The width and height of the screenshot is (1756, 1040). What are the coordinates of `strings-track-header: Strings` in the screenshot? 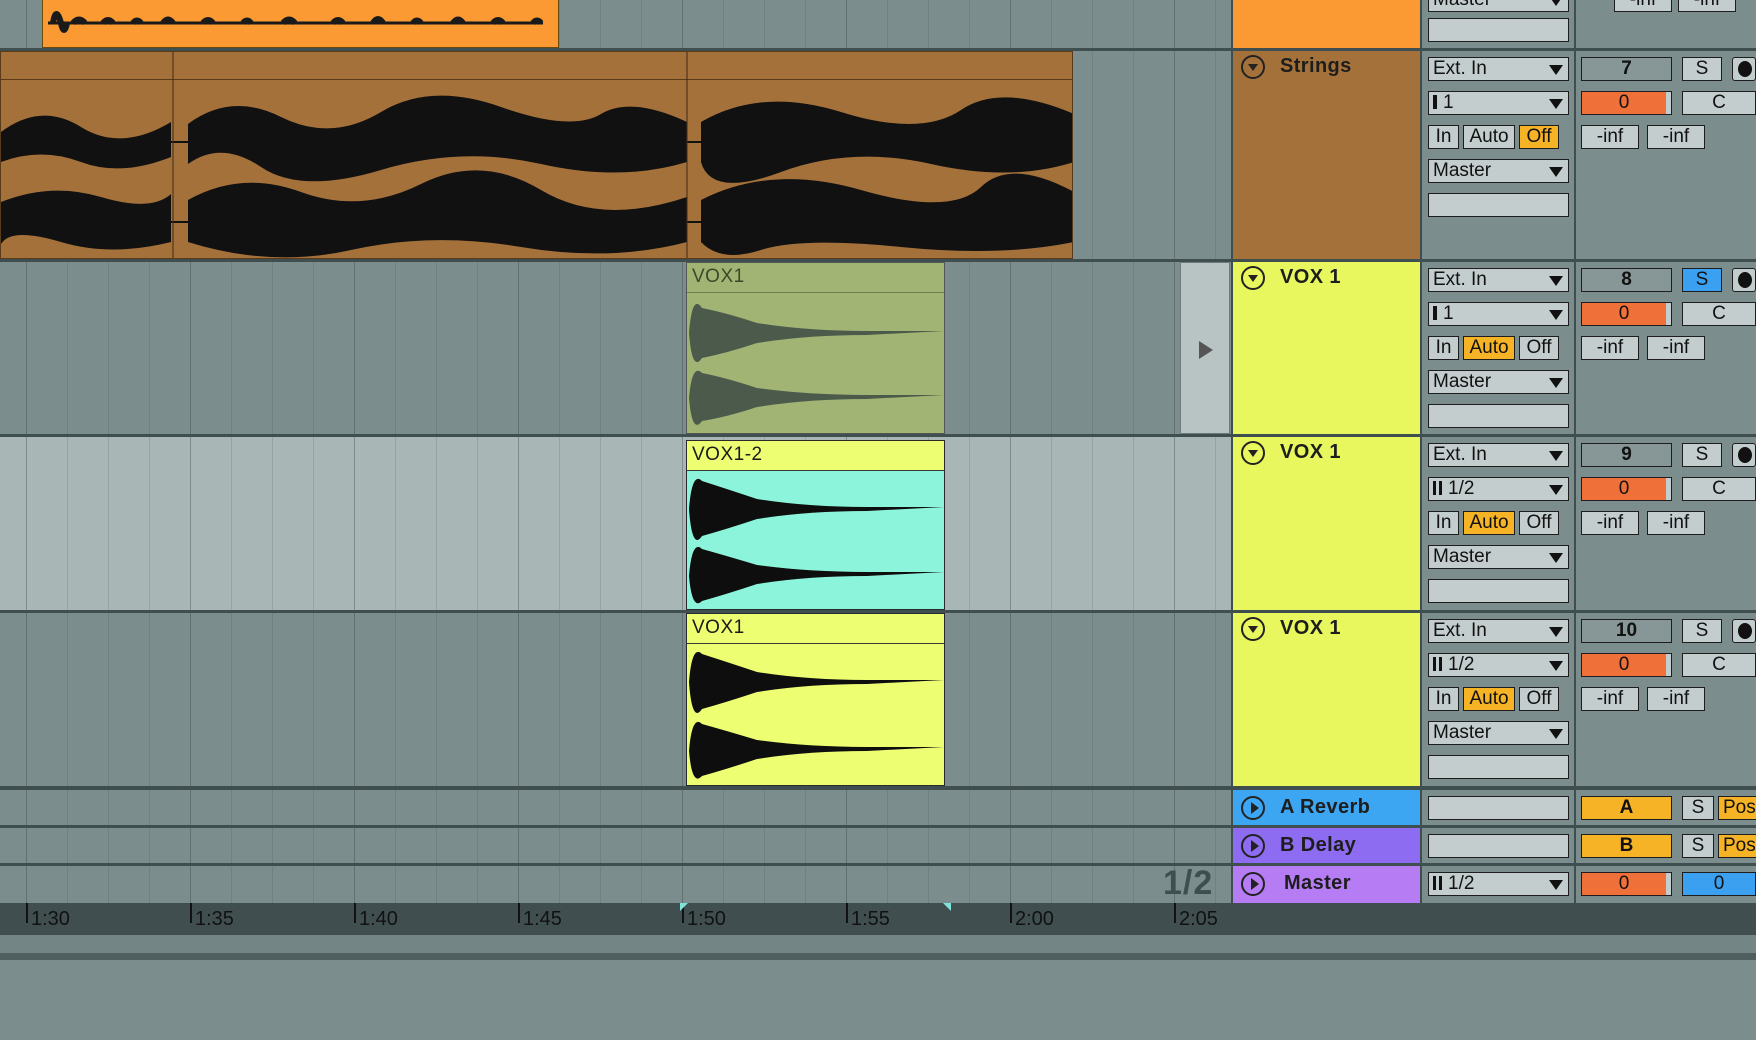 It's located at (1326, 155).